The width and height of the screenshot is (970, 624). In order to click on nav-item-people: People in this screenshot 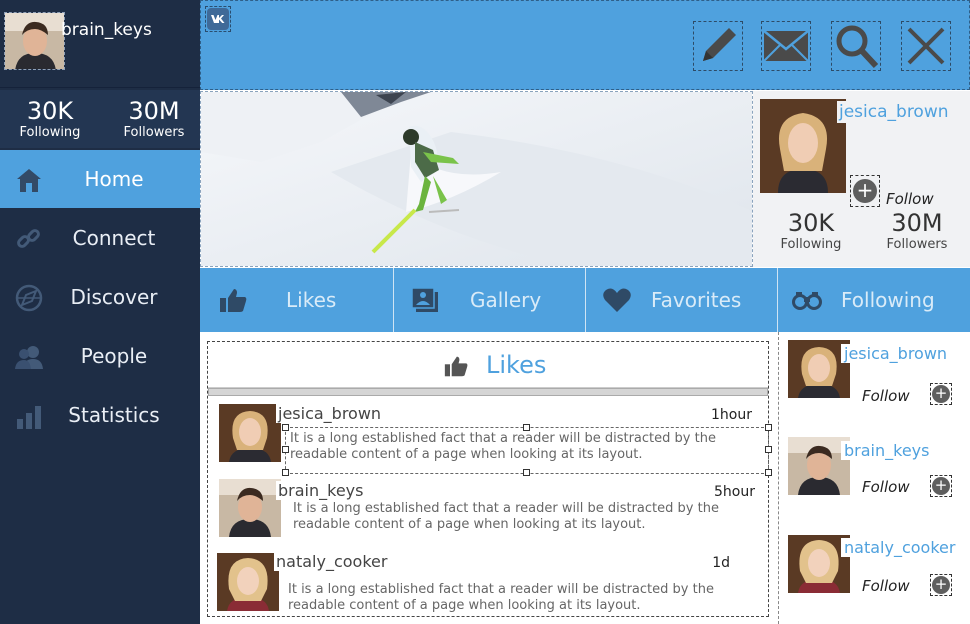, I will do `click(100, 356)`.